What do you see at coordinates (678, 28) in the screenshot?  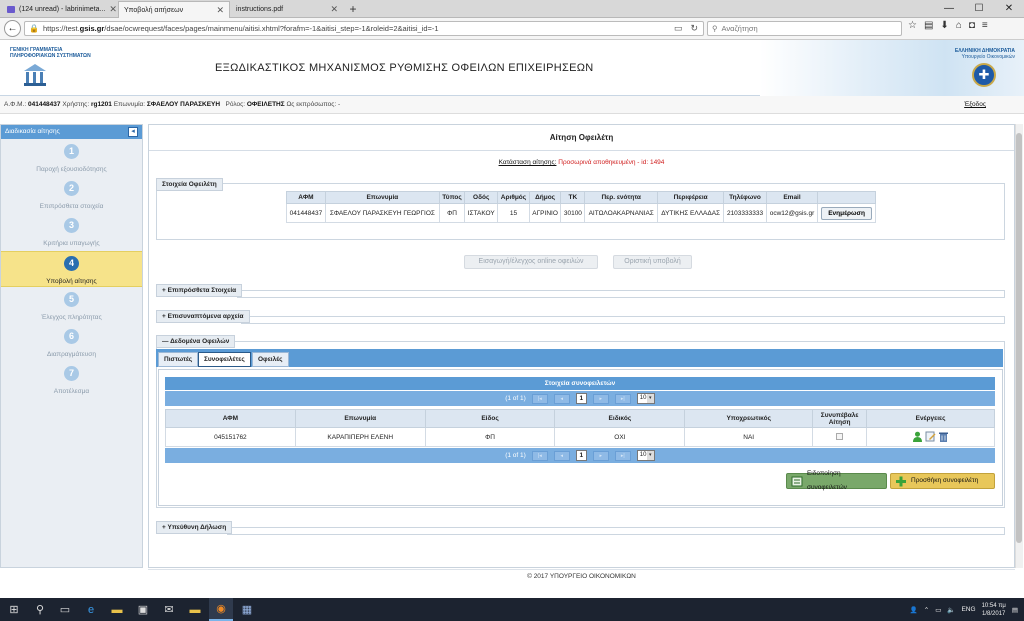 I see `reader-icon: ▭` at bounding box center [678, 28].